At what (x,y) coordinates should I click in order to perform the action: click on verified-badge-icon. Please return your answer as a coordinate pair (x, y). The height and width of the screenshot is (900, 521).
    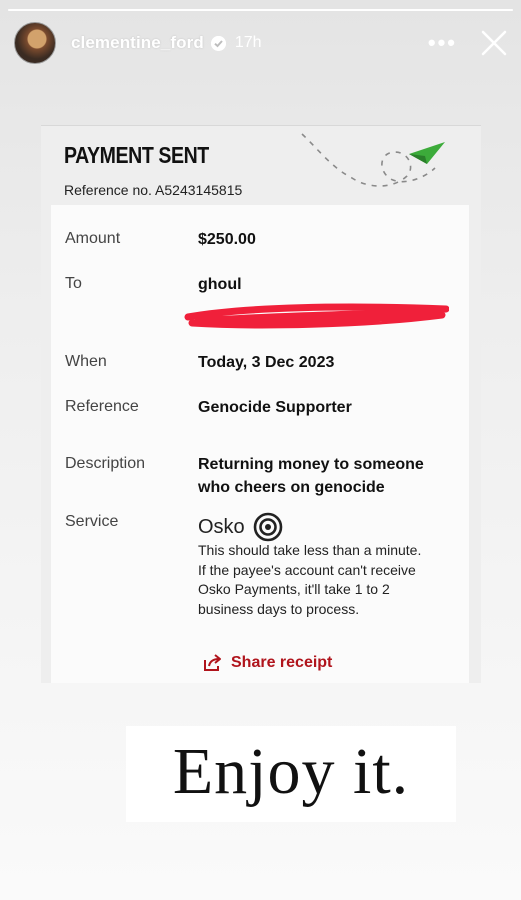
    Looking at the image, I should click on (218, 43).